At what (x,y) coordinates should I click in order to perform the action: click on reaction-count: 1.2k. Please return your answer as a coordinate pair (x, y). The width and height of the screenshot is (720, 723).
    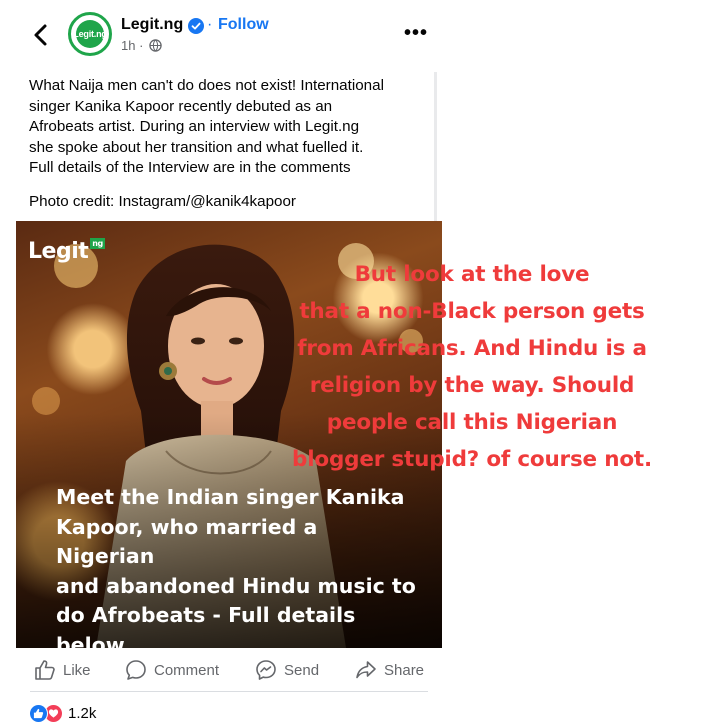
    Looking at the image, I should click on (82, 713).